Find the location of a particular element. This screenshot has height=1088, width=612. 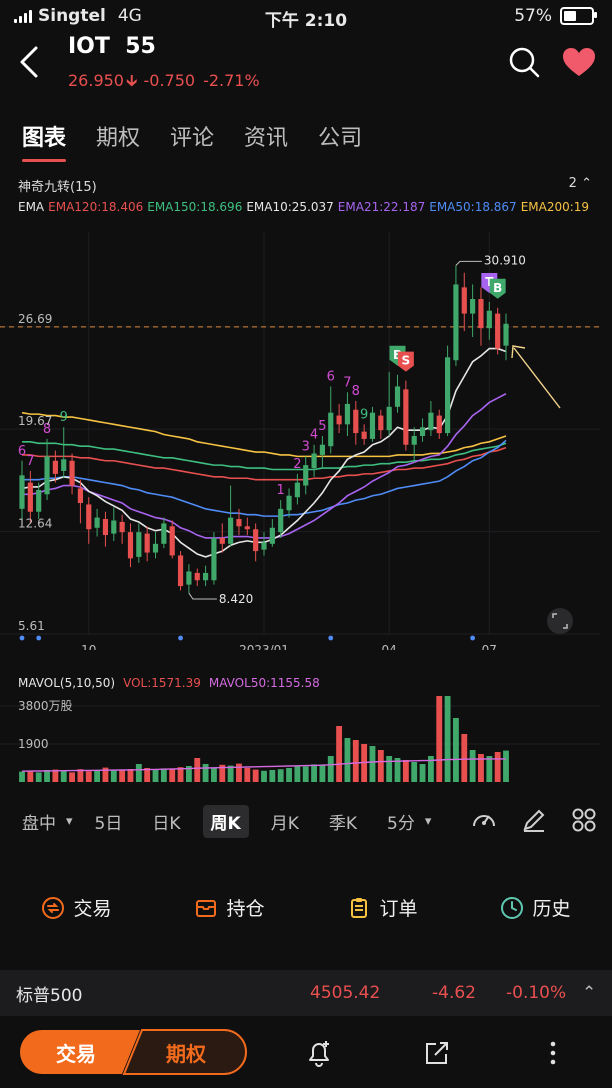

td-count-label: 4 is located at coordinates (314, 435).